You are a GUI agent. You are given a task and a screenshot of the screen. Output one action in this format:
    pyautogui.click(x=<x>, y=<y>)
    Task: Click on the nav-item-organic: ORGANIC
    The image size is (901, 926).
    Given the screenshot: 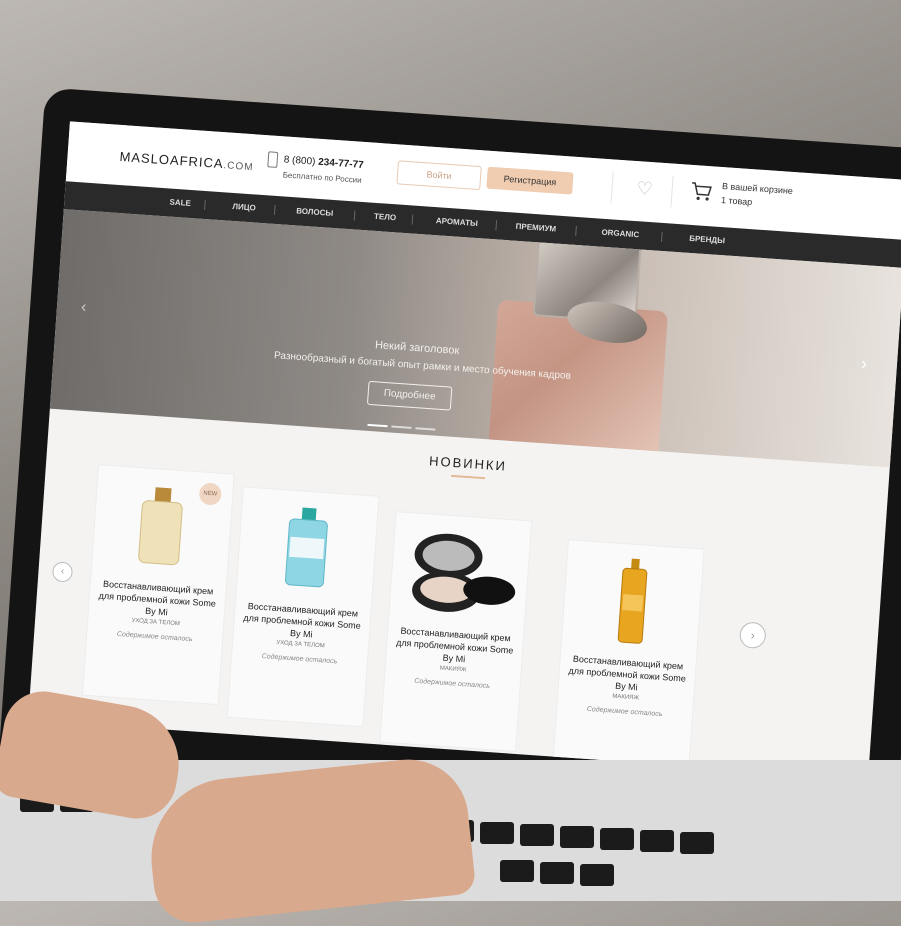 What is the action you would take?
    pyautogui.click(x=621, y=234)
    